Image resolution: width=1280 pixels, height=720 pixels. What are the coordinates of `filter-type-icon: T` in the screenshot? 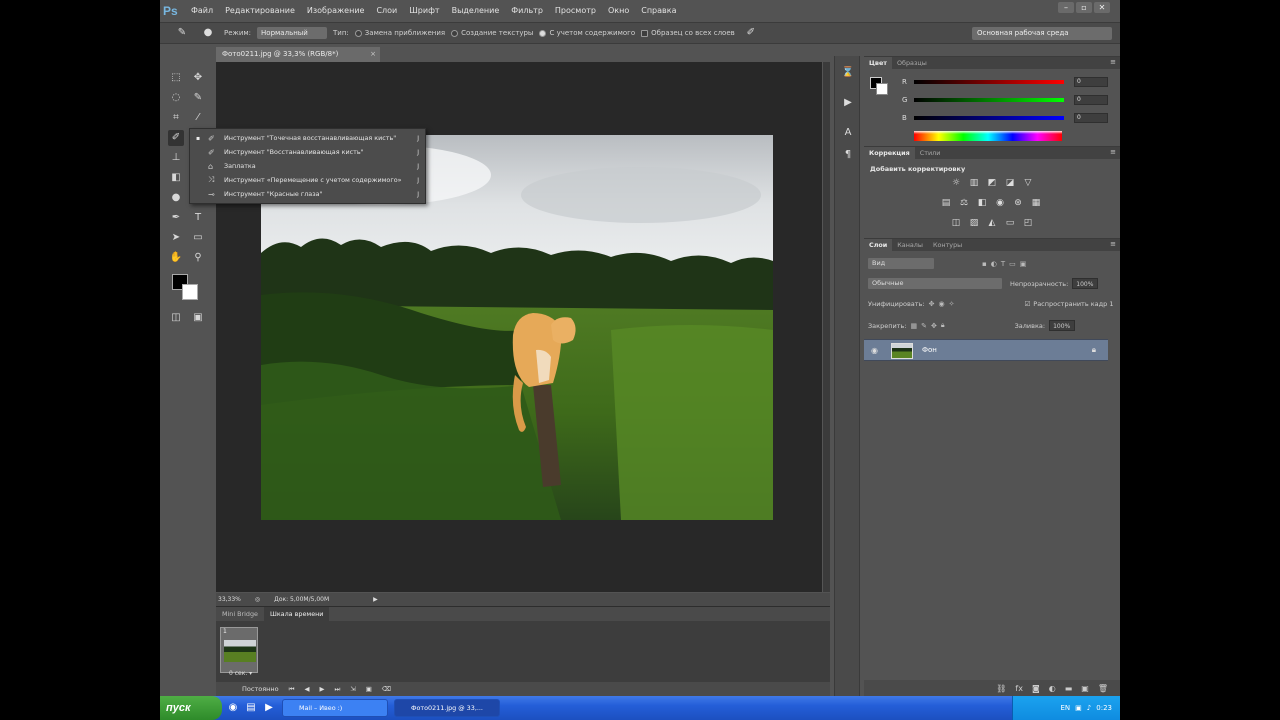 It's located at (1003, 264).